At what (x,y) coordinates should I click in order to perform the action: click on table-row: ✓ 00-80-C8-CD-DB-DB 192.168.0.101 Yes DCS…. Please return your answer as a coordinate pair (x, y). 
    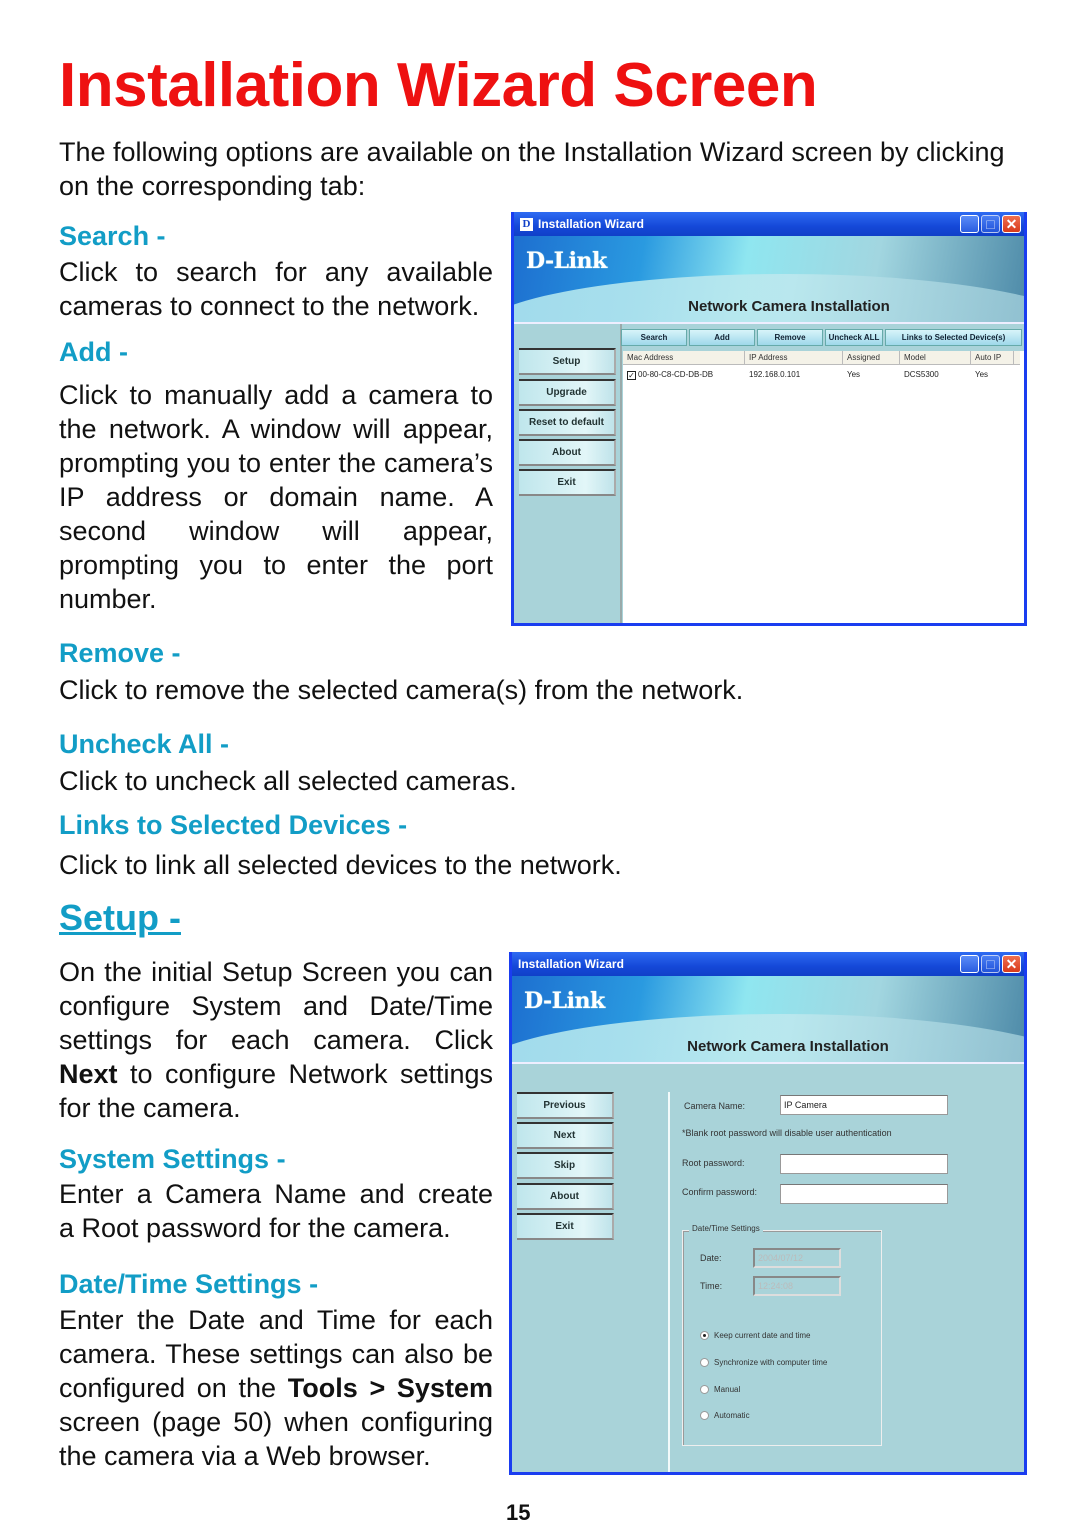
    Looking at the image, I should click on (821, 375).